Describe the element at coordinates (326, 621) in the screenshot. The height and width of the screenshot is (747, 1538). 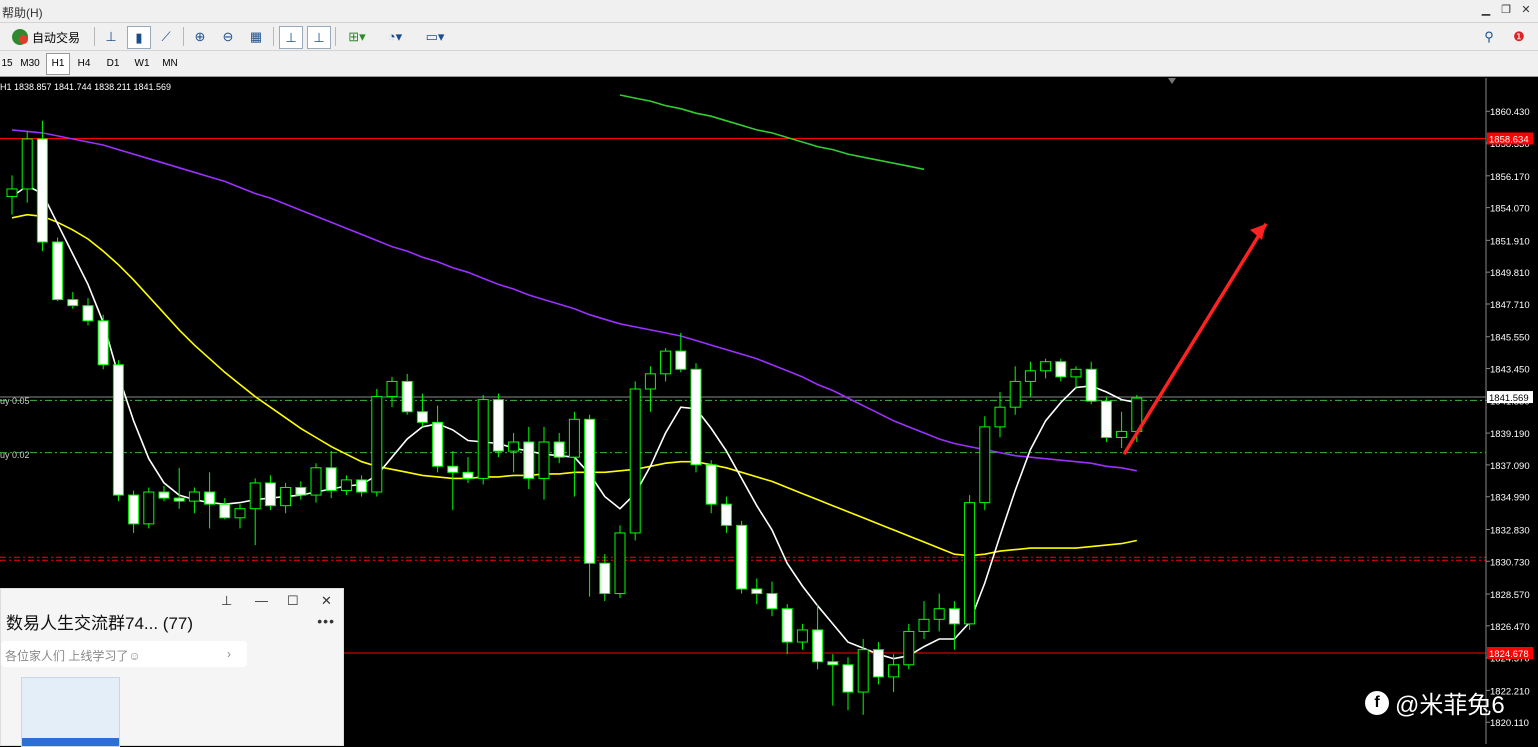
I see `more-icon: •••` at that location.